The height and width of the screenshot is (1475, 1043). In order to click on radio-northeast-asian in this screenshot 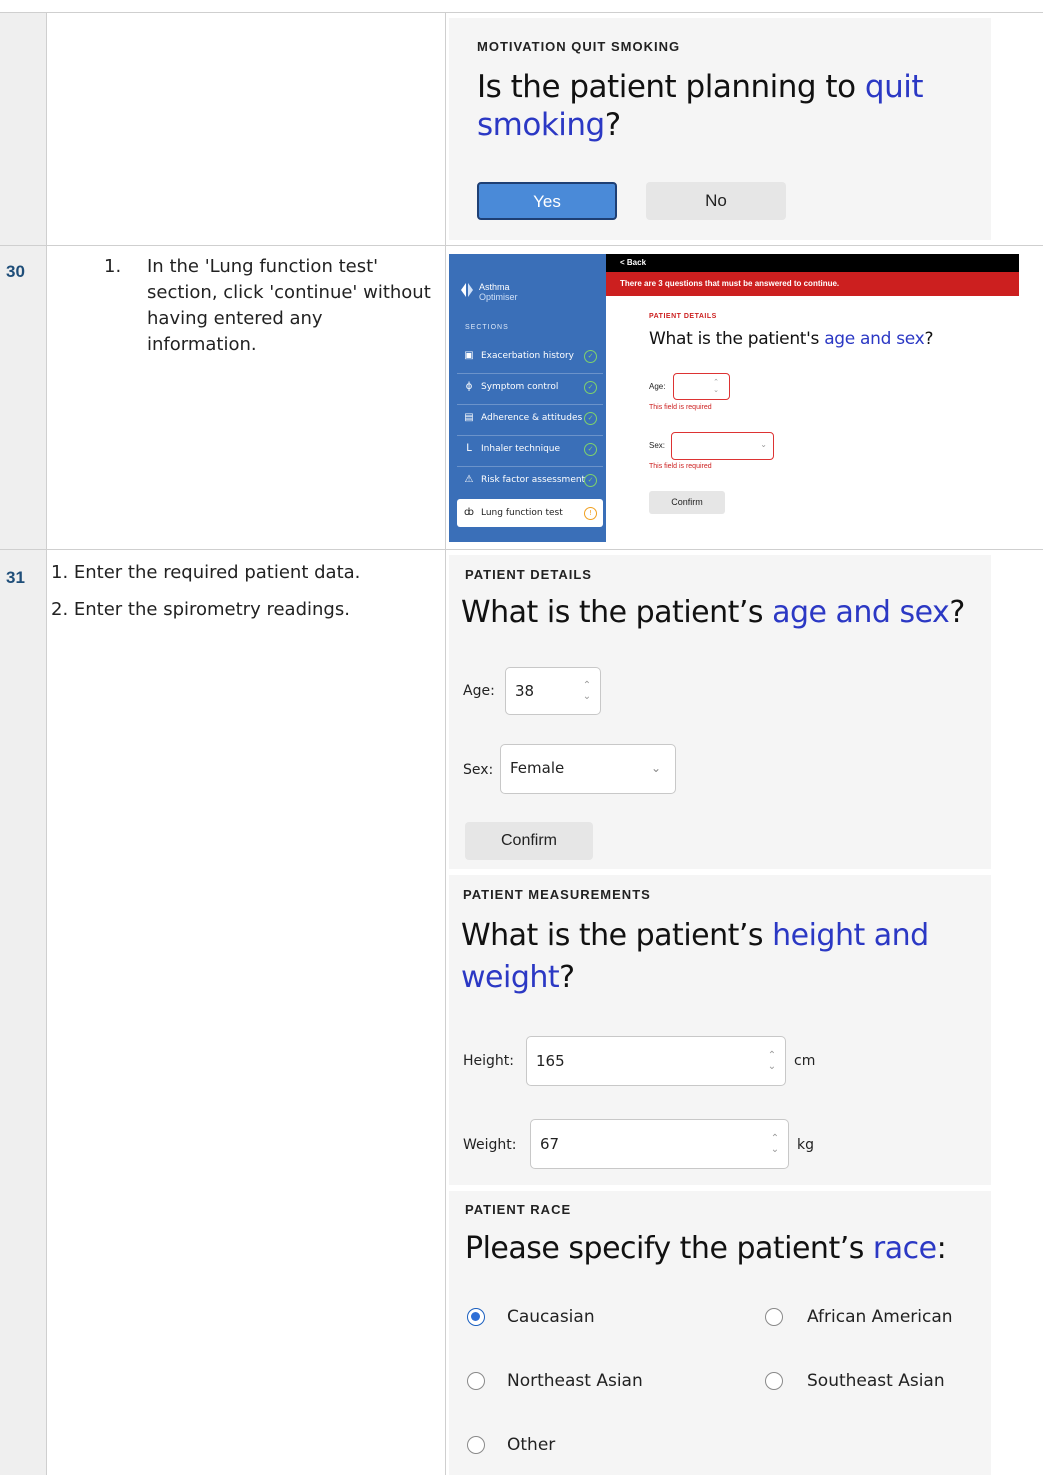, I will do `click(476, 1381)`.